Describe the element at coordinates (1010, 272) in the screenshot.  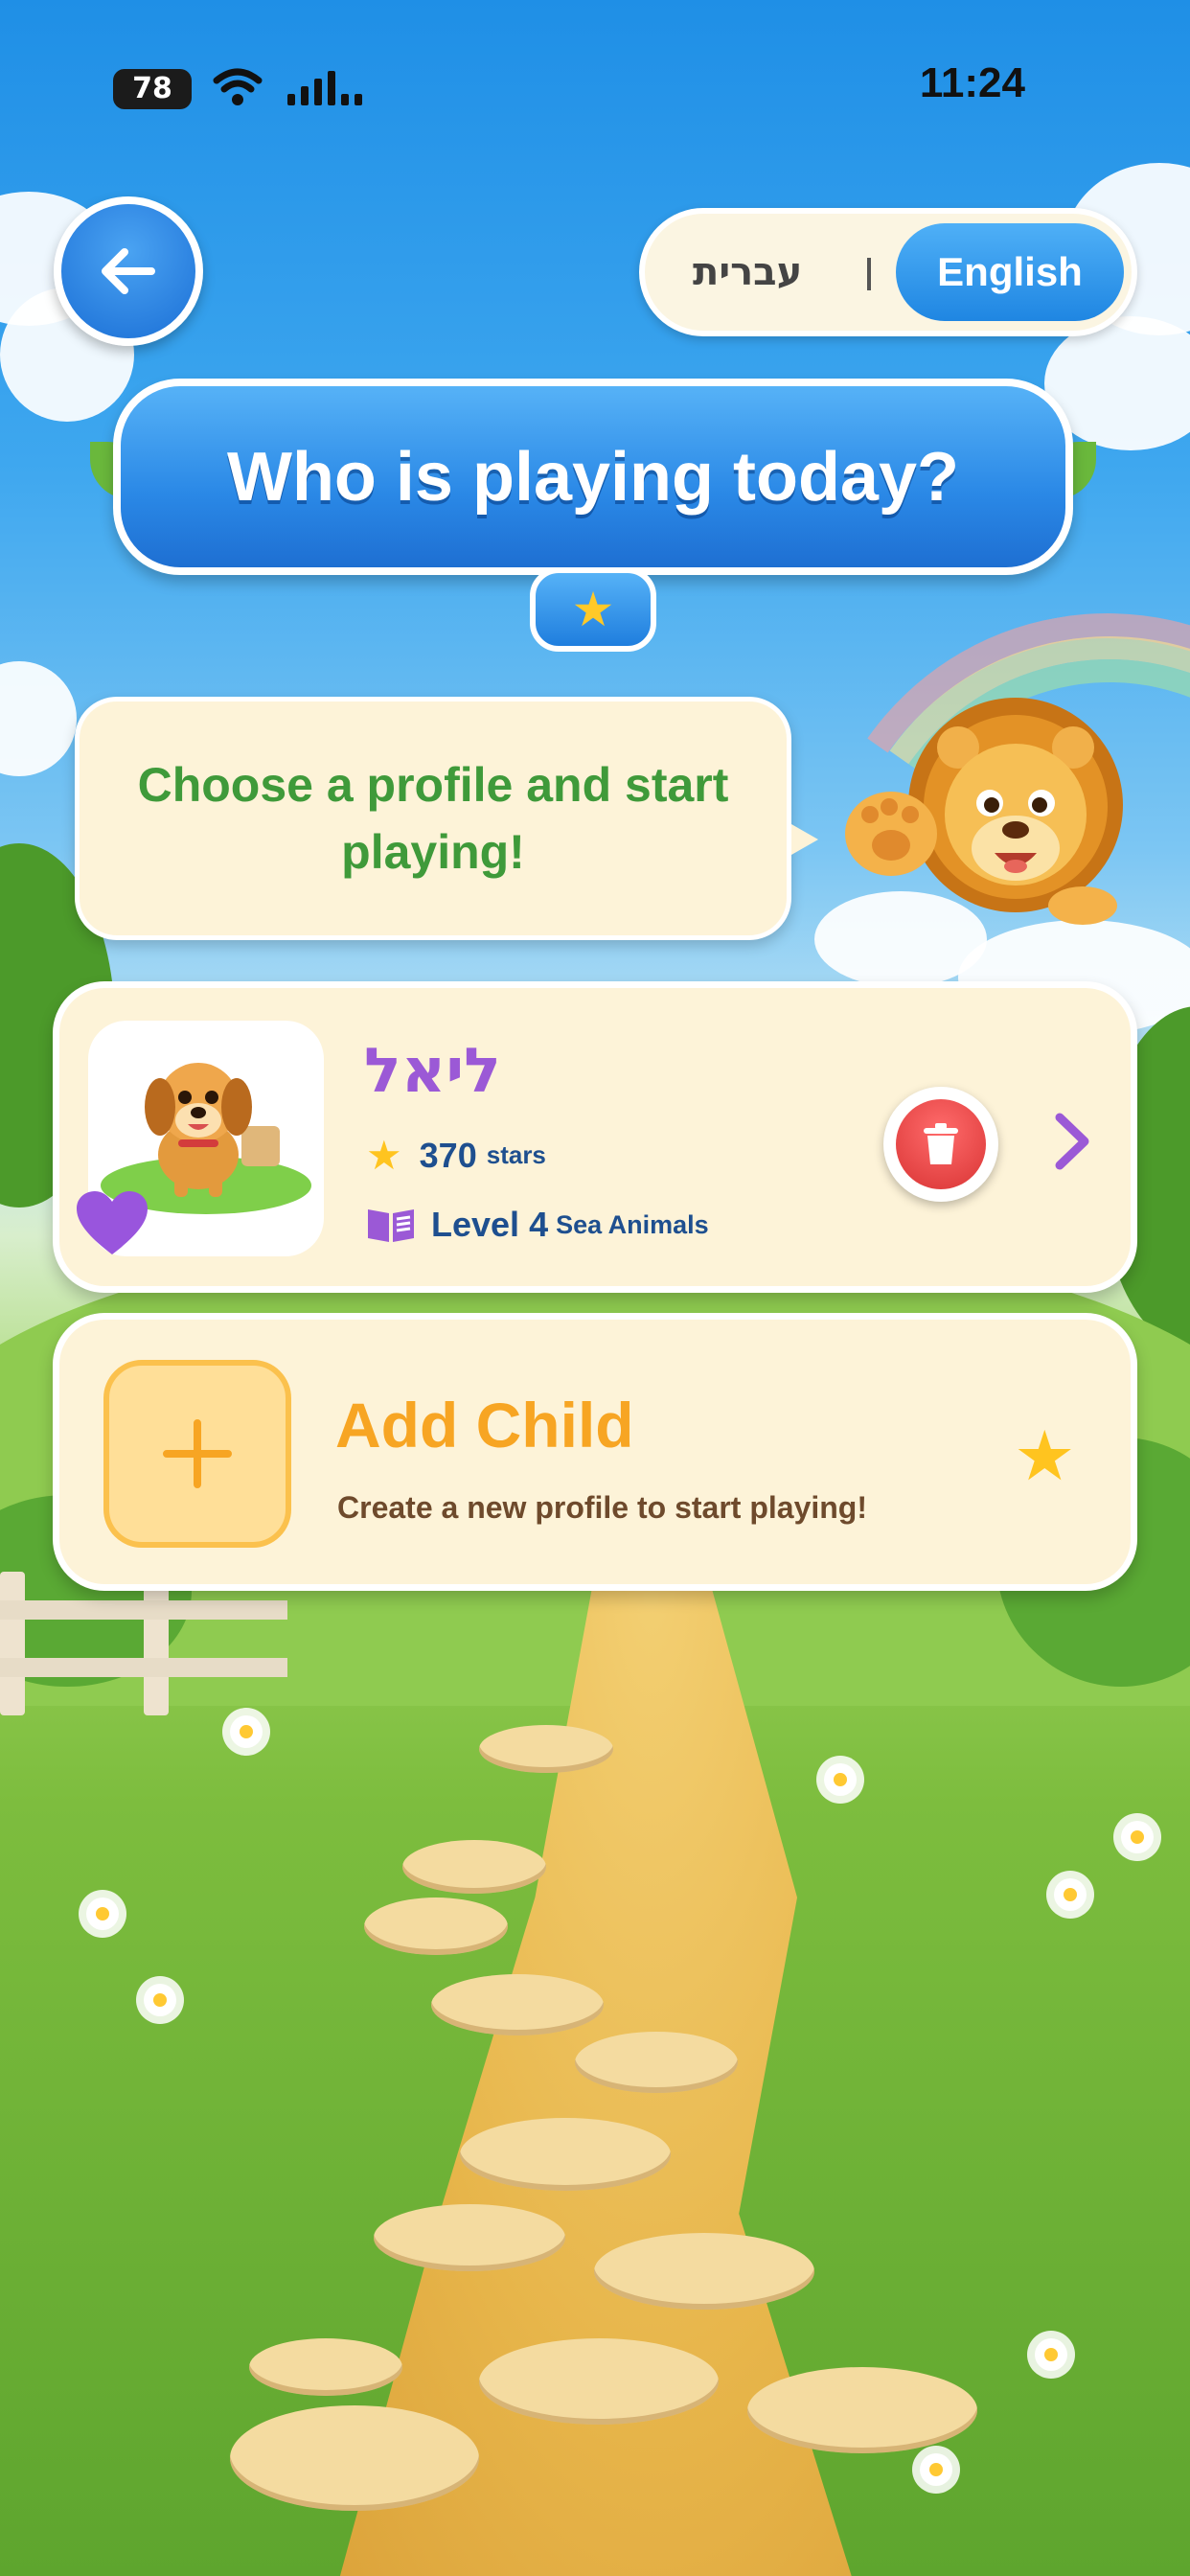
I see `language-option-english: English` at that location.